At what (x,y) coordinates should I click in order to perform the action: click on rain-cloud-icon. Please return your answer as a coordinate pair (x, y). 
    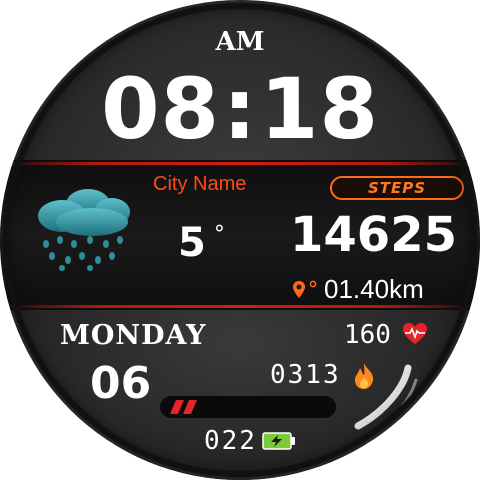
    Looking at the image, I should click on (84, 231).